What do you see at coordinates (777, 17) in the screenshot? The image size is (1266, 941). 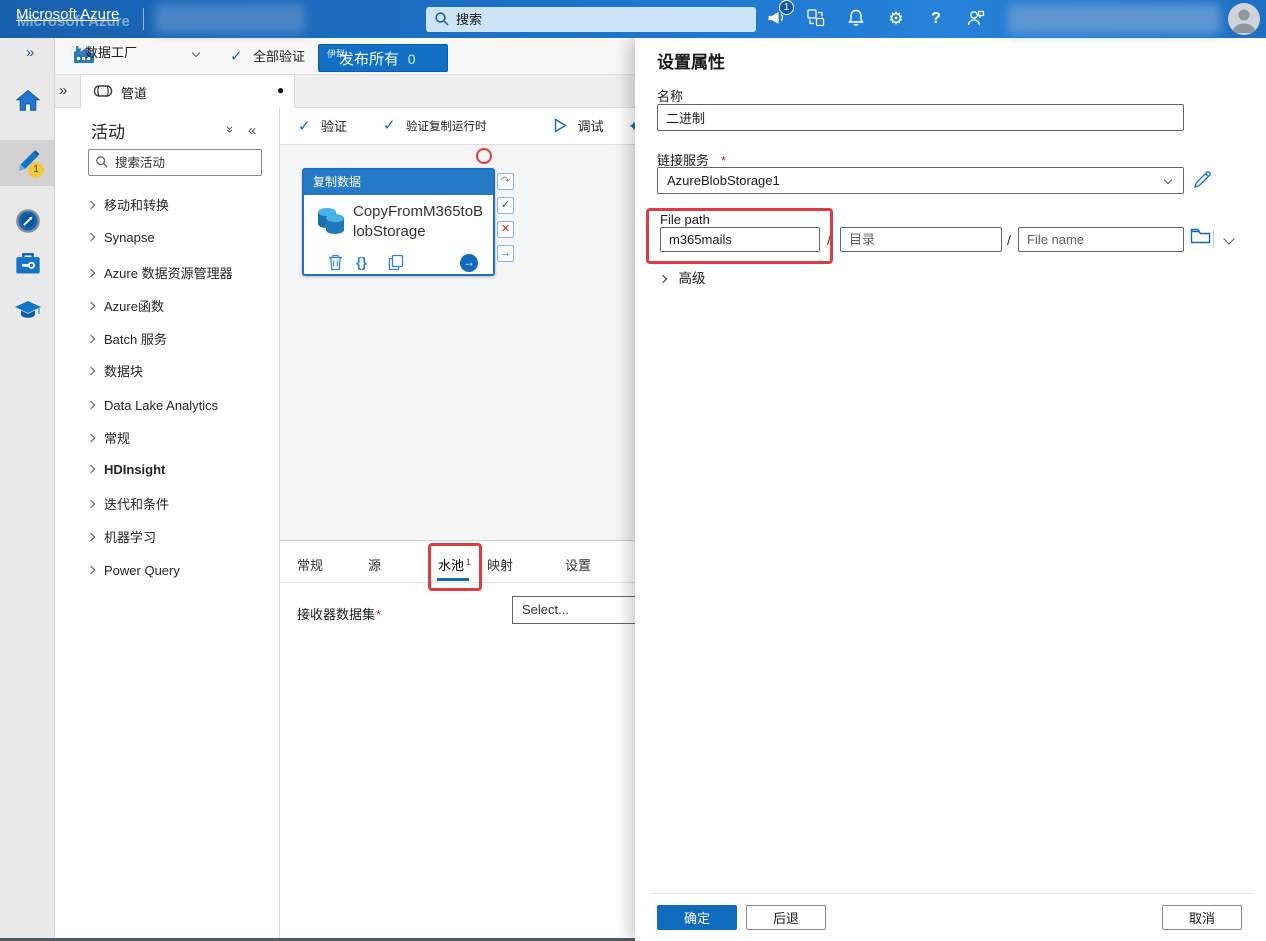 I see `megaphone-icon: 1` at bounding box center [777, 17].